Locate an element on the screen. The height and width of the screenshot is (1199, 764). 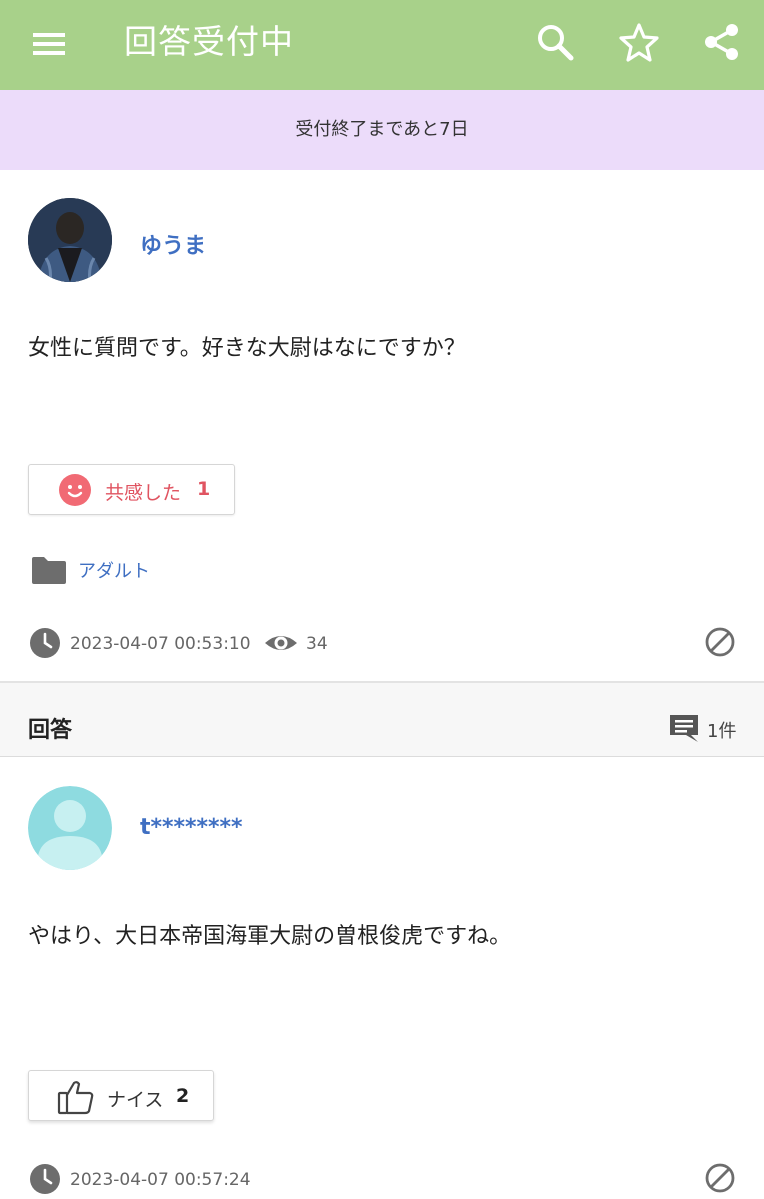
answer-avatar is located at coordinates (70, 828).